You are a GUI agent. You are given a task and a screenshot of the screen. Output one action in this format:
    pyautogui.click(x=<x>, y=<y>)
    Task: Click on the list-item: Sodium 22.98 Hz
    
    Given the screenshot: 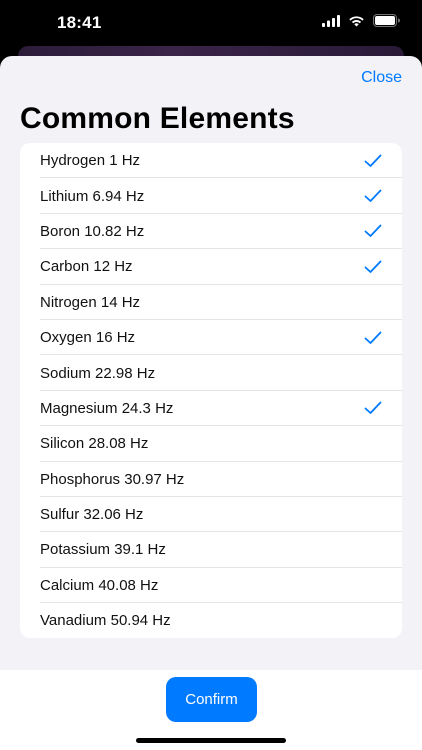 What is the action you would take?
    pyautogui.click(x=211, y=373)
    